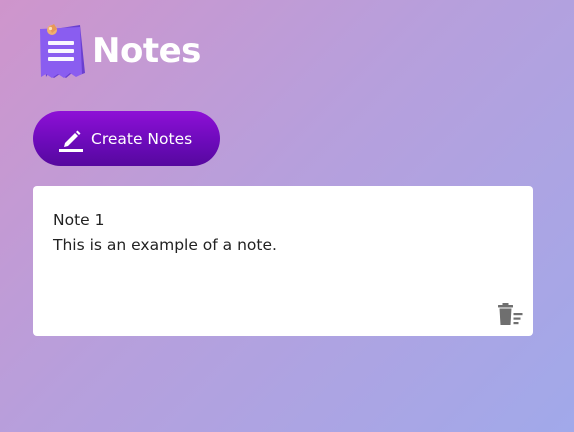 The height and width of the screenshot is (432, 574). I want to click on trash-icon, so click(510, 315).